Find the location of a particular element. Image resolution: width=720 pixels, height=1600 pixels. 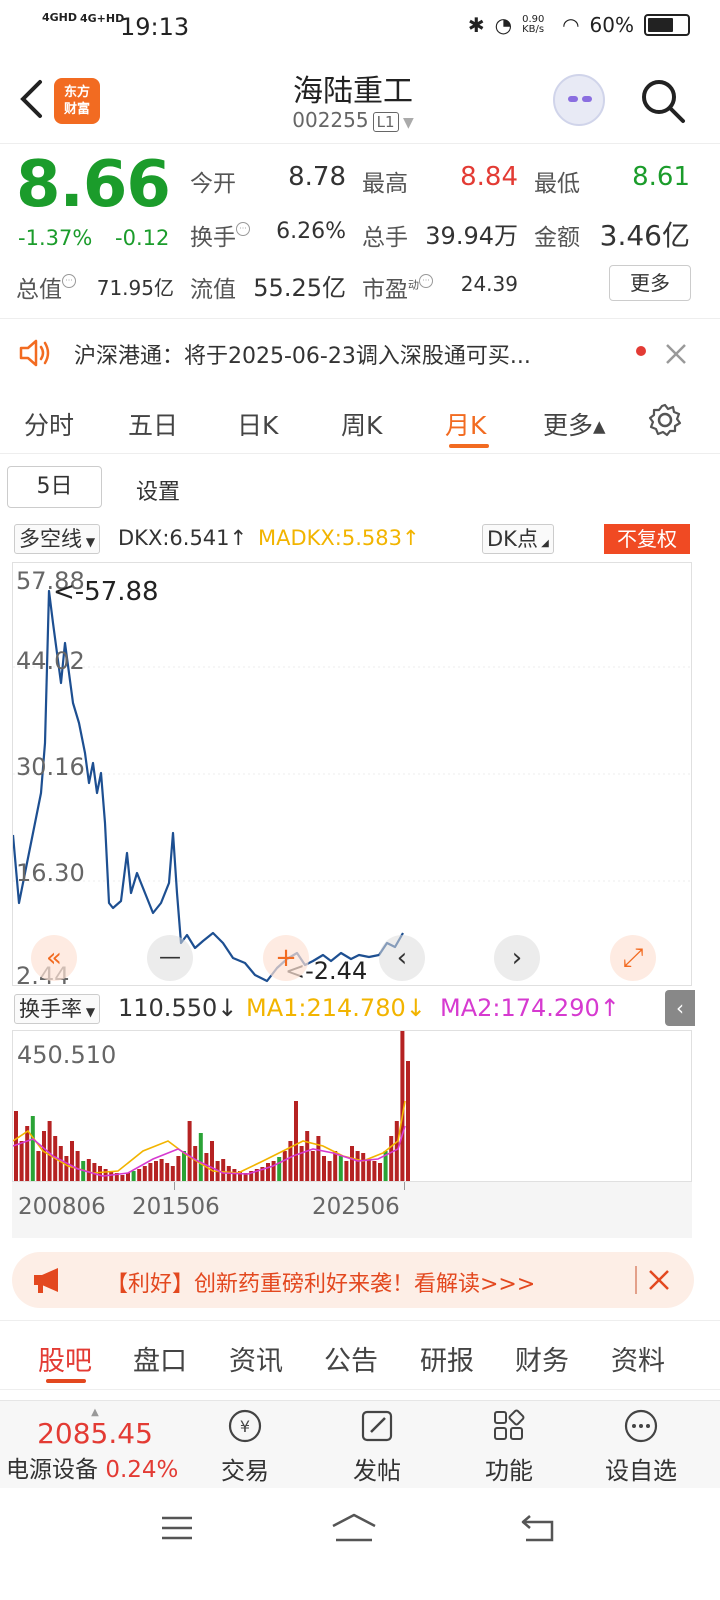

high-label: 最高 is located at coordinates (385, 184).